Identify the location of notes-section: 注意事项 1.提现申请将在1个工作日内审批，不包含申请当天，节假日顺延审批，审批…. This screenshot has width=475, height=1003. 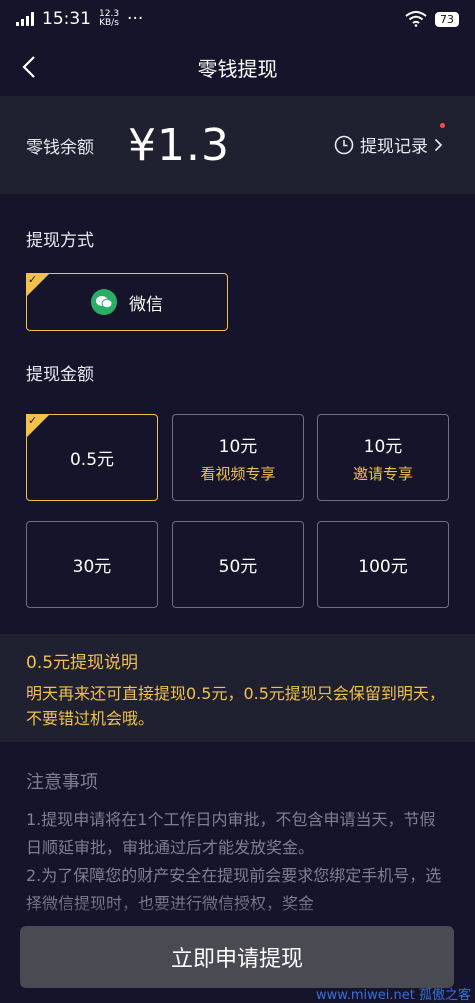
(238, 843).